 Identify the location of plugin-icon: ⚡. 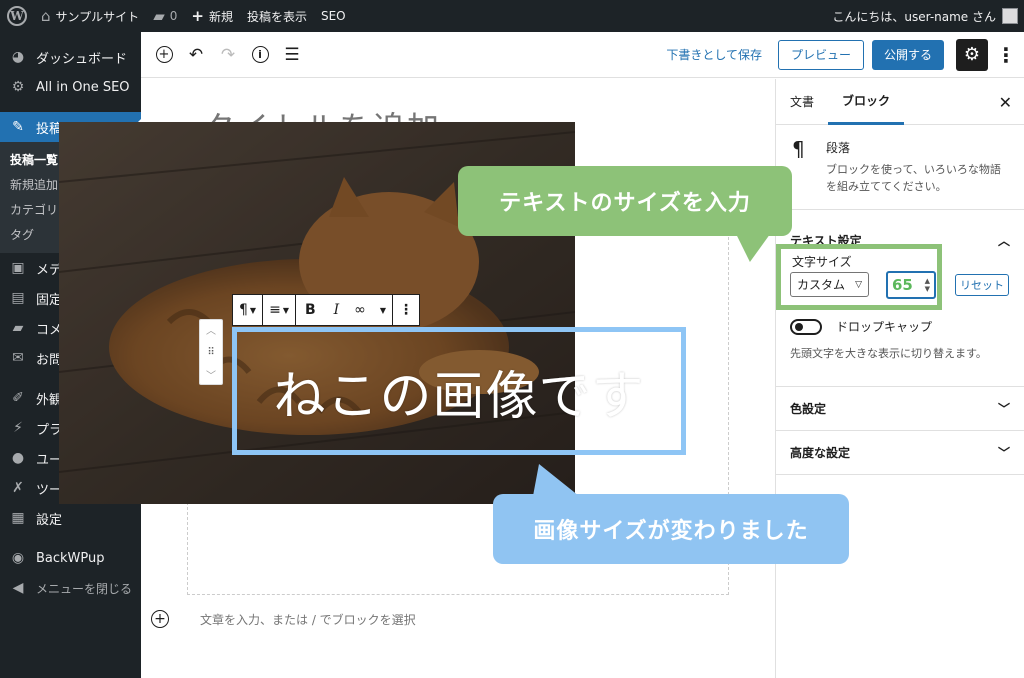
(18, 428).